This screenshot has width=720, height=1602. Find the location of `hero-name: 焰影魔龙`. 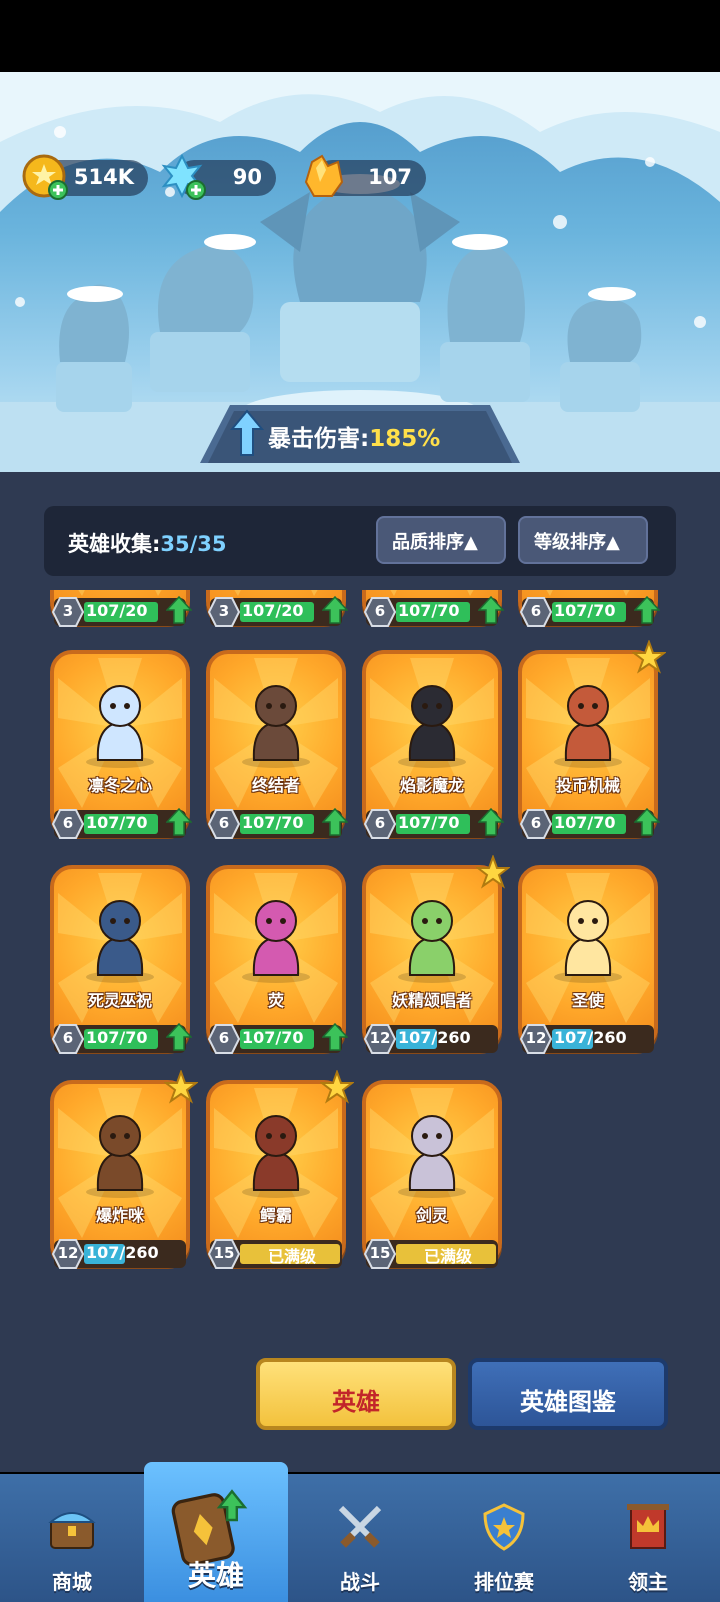

hero-name: 焰影魔龙 is located at coordinates (431, 785).